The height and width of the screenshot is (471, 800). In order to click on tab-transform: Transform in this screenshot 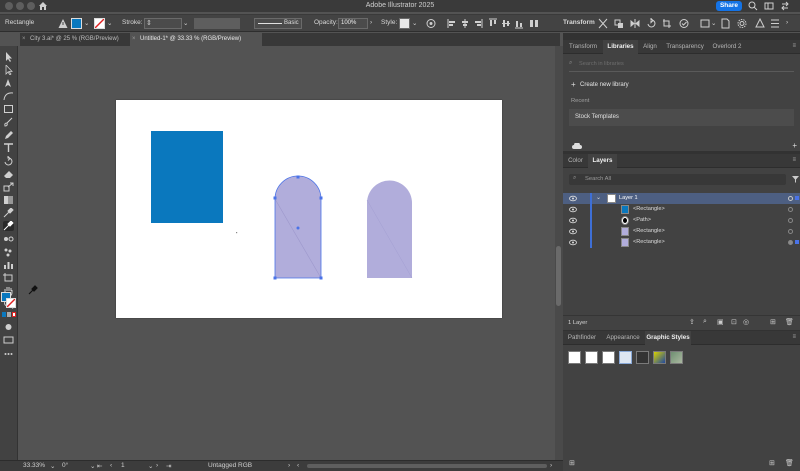, I will do `click(583, 47)`.